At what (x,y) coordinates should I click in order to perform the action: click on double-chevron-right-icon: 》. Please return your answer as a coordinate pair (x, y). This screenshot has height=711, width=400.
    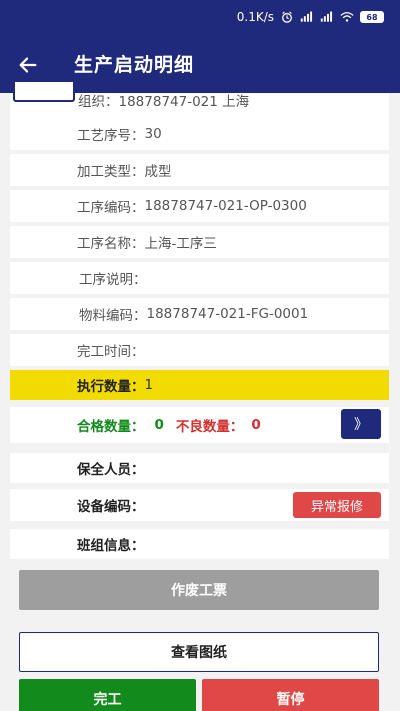
    Looking at the image, I should click on (361, 425).